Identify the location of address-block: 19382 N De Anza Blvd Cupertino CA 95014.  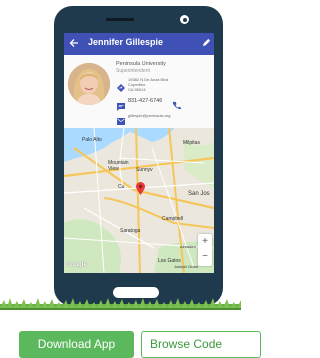
(148, 84).